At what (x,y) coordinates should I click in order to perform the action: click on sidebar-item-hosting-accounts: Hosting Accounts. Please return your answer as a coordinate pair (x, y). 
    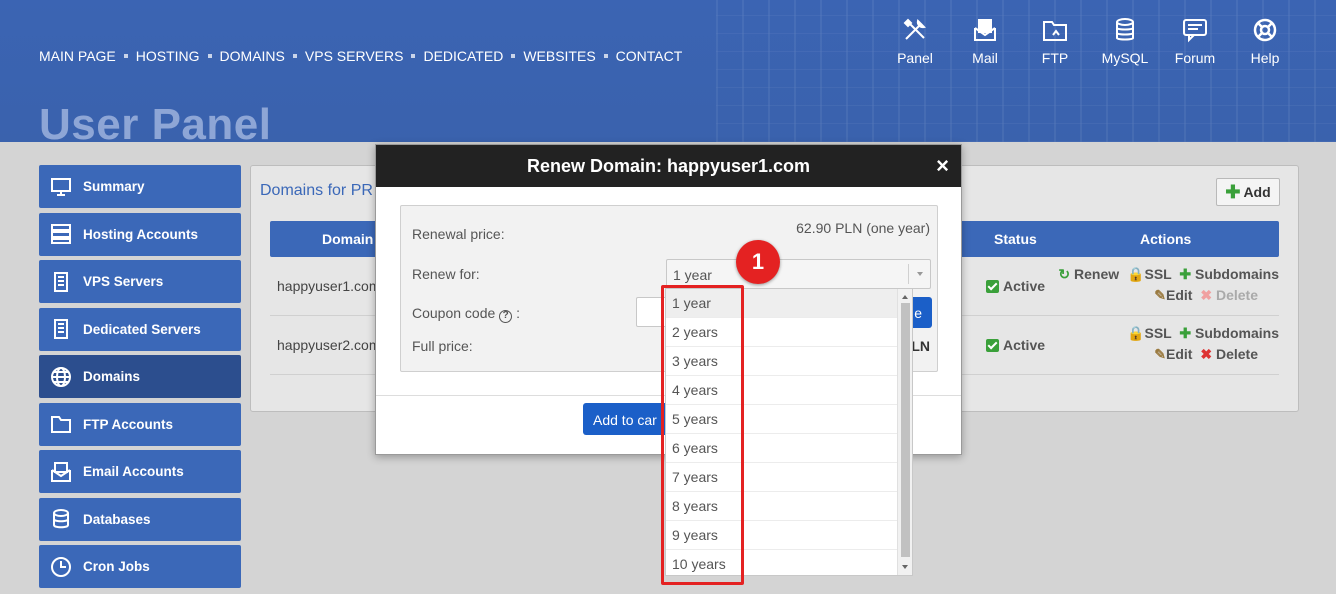
    Looking at the image, I should click on (140, 234).